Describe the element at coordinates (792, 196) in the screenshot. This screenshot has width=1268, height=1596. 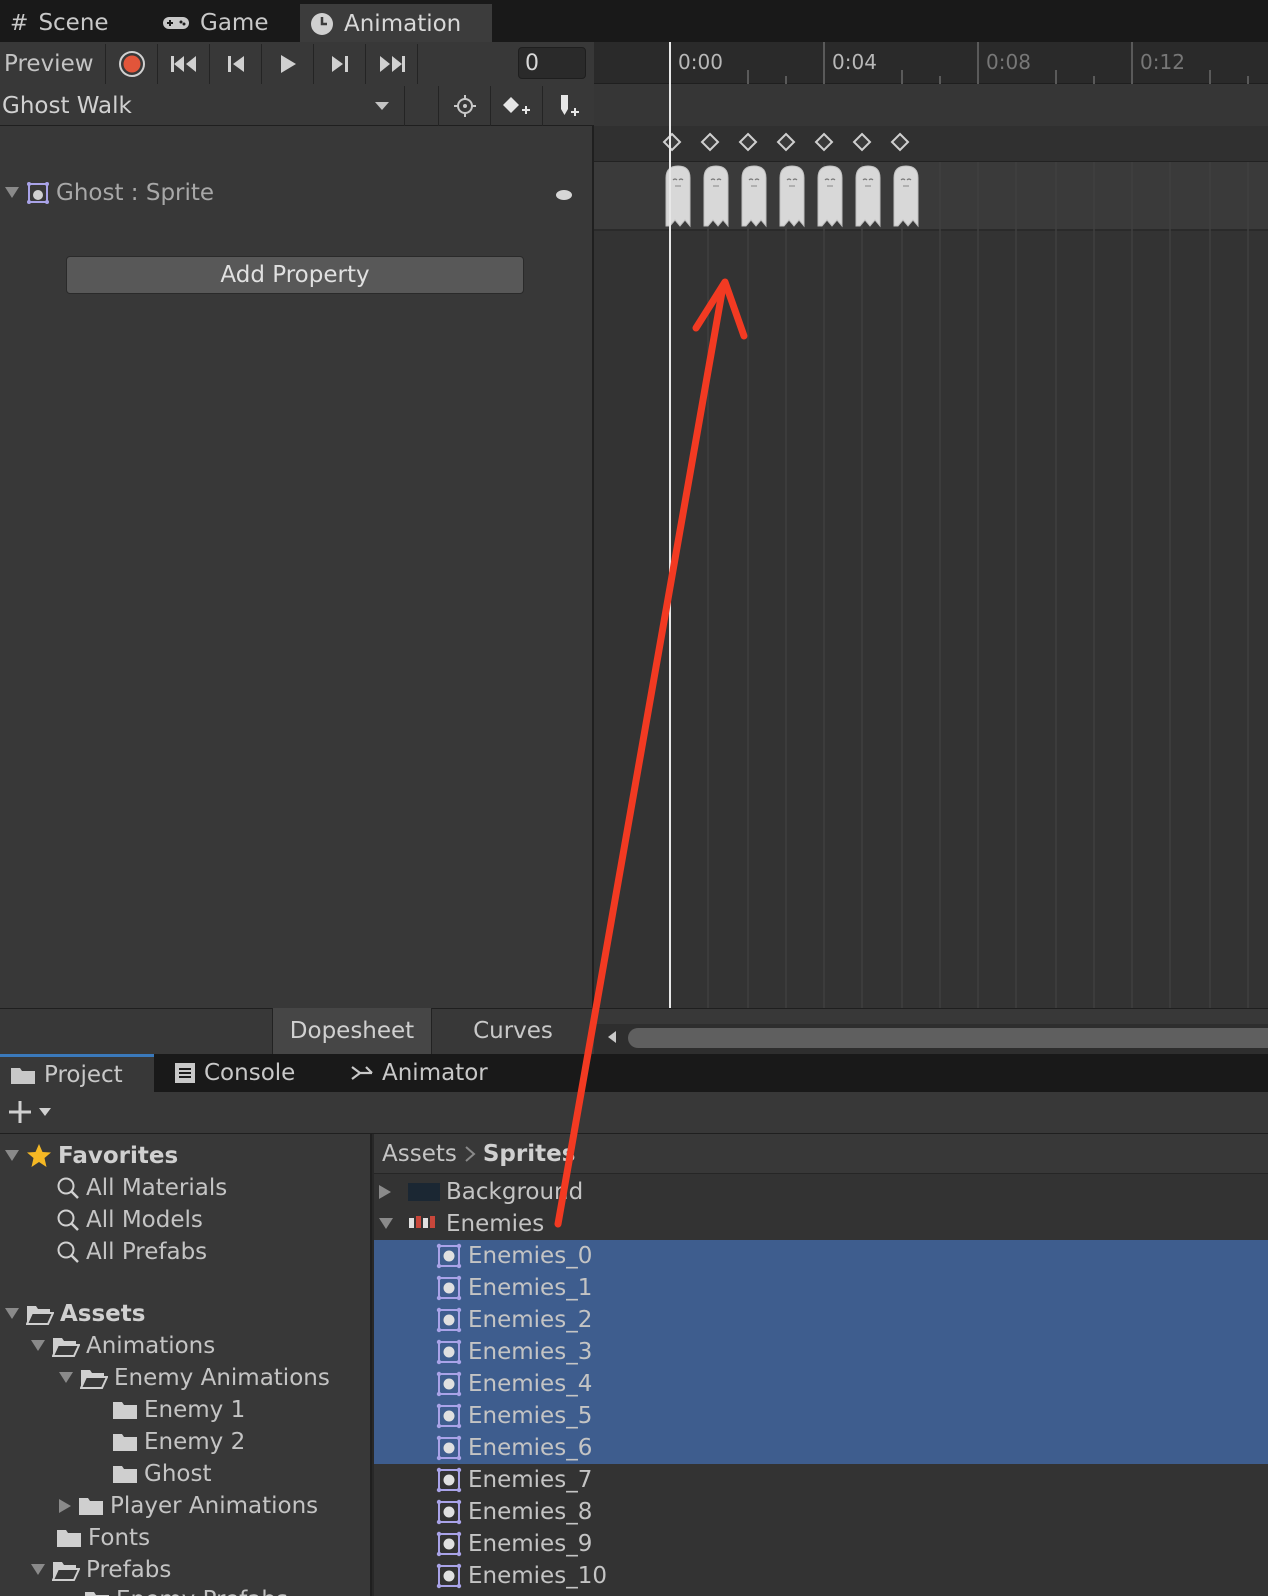
I see `sprite-keyframes` at that location.